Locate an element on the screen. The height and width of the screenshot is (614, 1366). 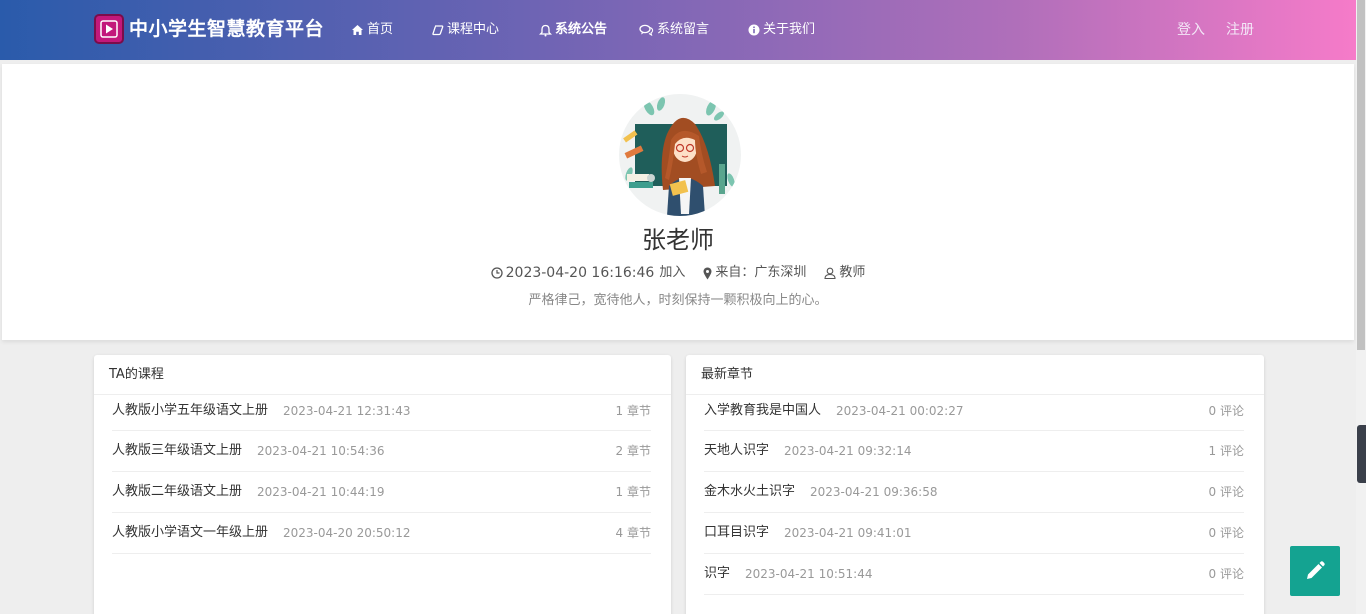
list-item: 天地人识字 2023-04-21 09:32:14 1 评论 is located at coordinates (974, 451).